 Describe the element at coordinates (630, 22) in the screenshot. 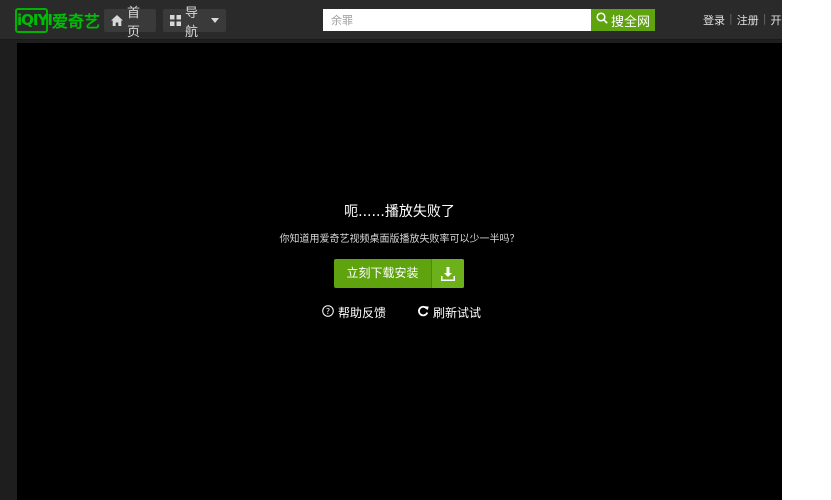

I see `search-button-label: 搜全网` at that location.